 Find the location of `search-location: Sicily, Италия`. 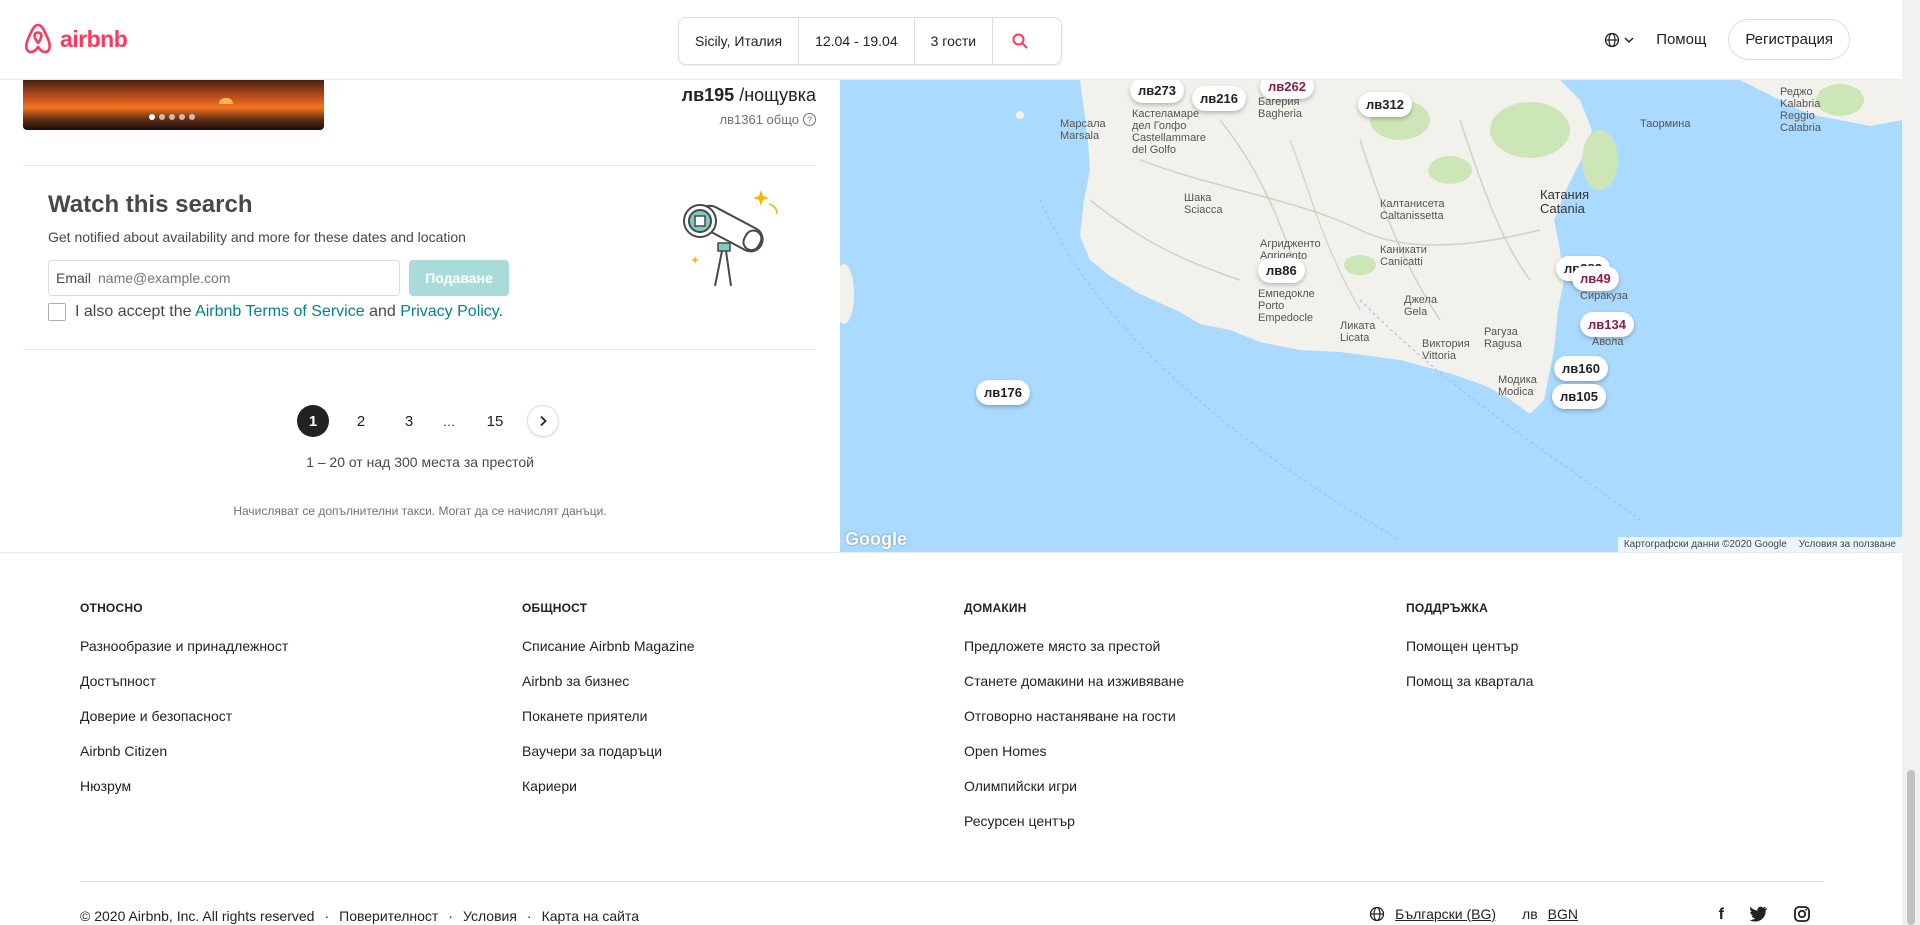

search-location: Sicily, Италия is located at coordinates (739, 41).